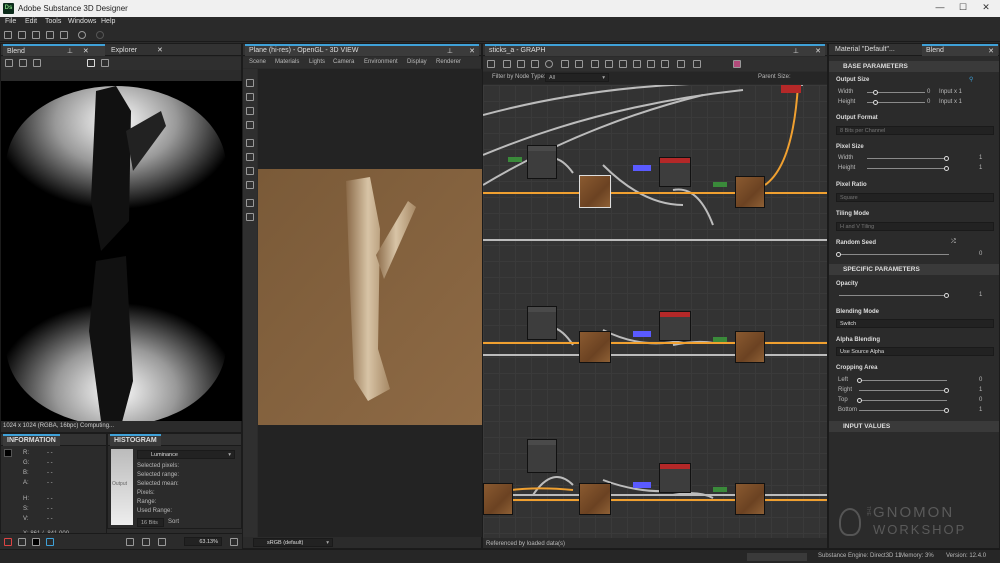  I want to click on close-explorer-icon: ✕, so click(160, 50).